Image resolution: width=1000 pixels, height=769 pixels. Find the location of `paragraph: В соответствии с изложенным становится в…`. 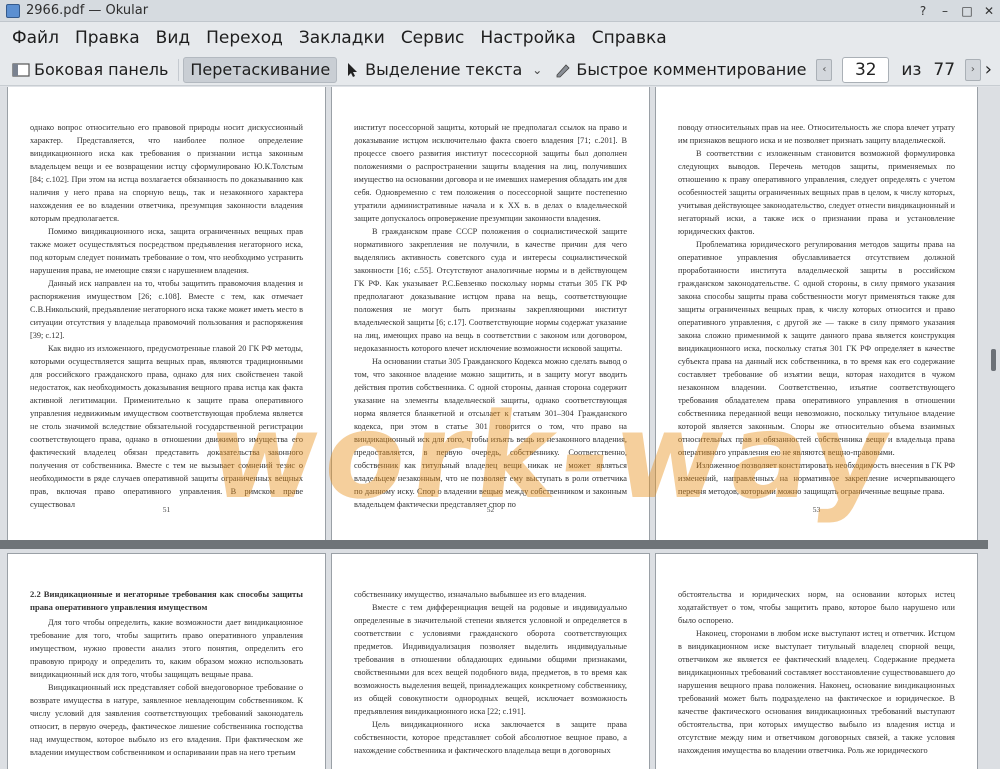

paragraph: В соответствии с изложенным становится в… is located at coordinates (816, 192).